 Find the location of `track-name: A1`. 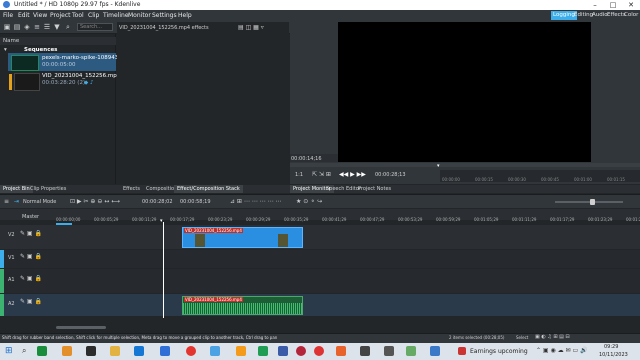

track-name: A1 is located at coordinates (11, 280).